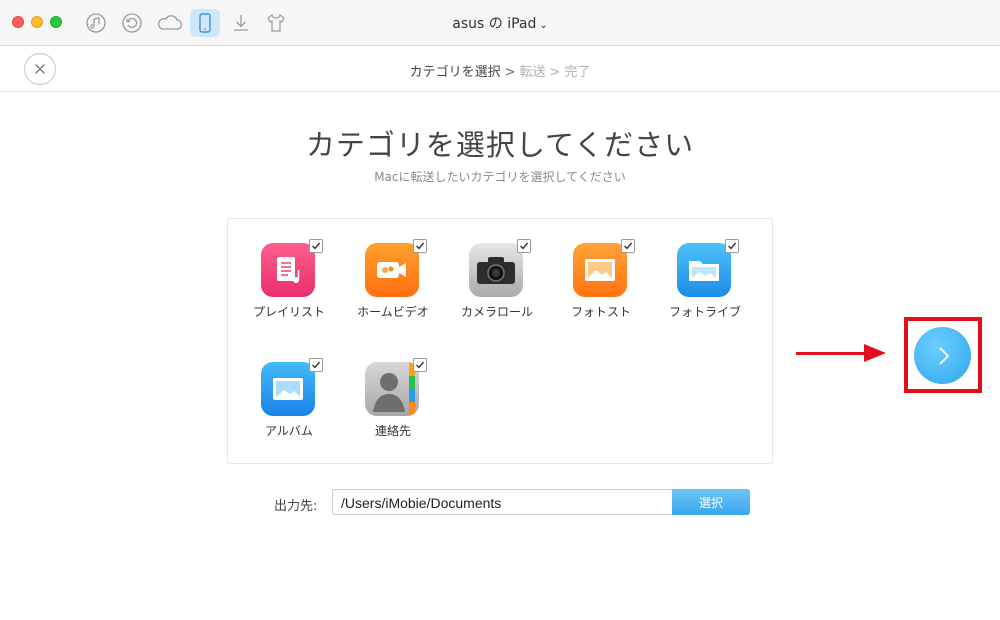  I want to click on category-photo-stream: フォトスト, so click(601, 279).